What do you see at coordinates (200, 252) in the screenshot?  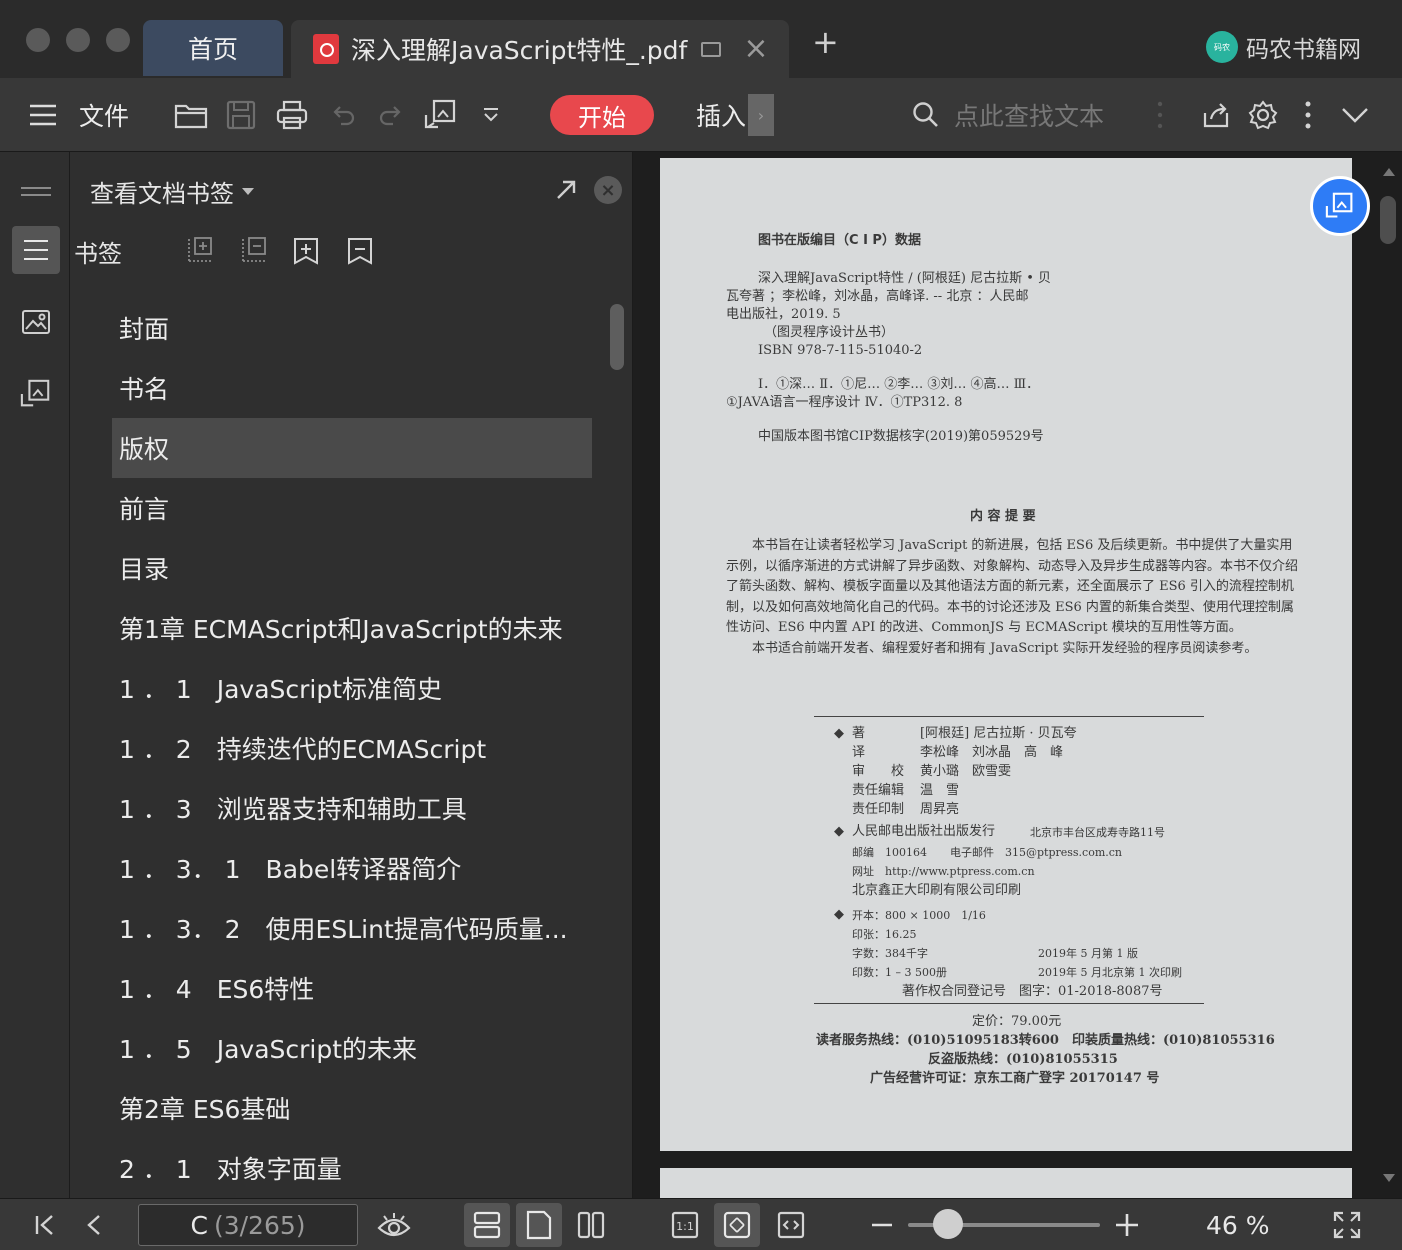 I see `expand-all-icon` at bounding box center [200, 252].